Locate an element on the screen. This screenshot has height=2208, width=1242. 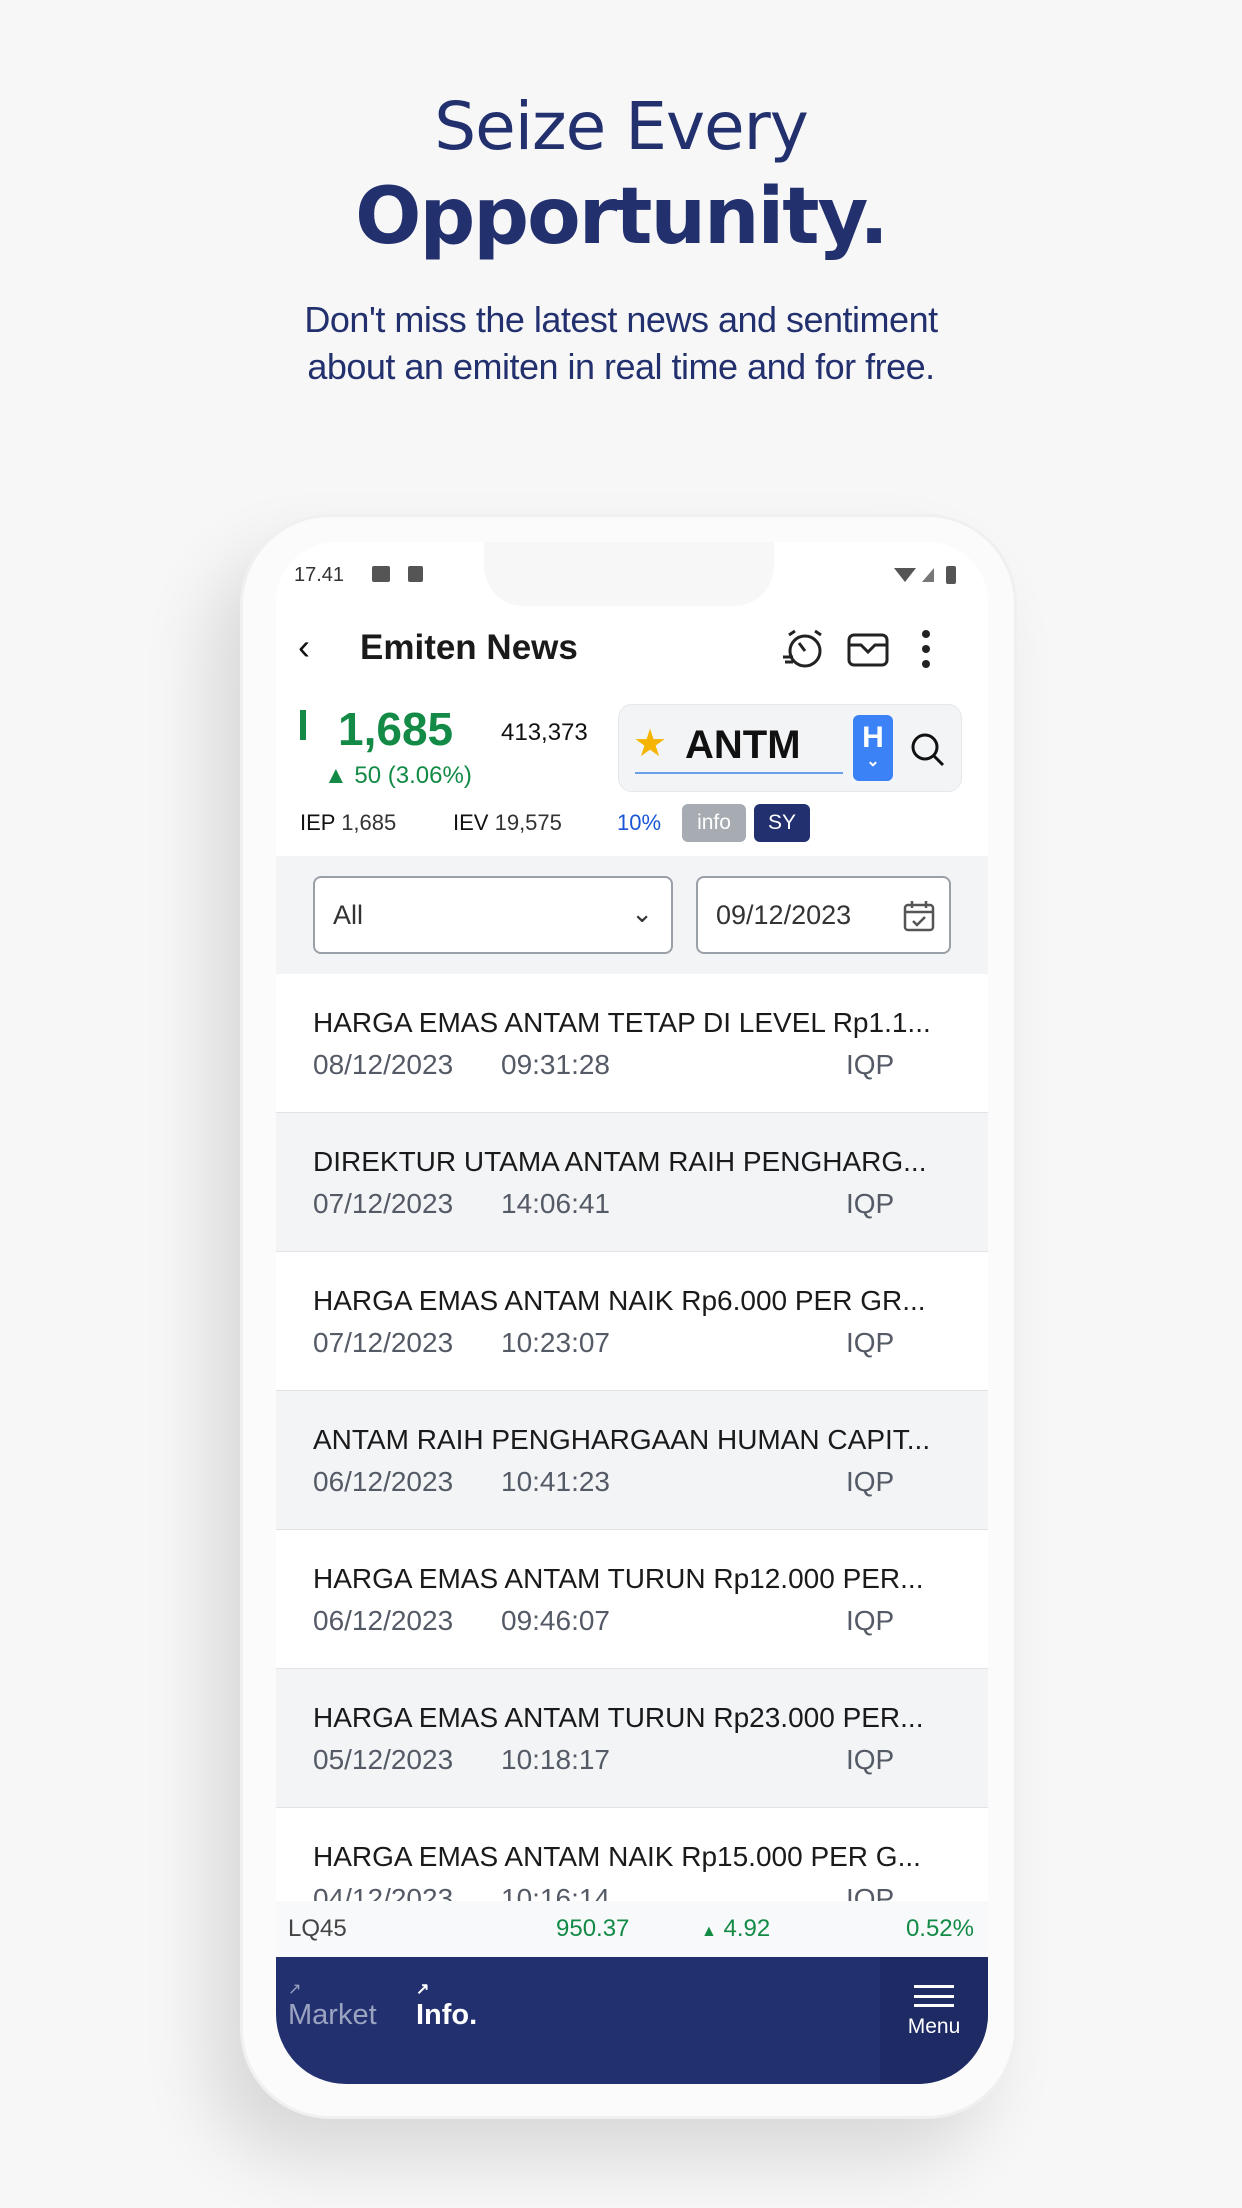
sy-tag: SY is located at coordinates (782, 823).